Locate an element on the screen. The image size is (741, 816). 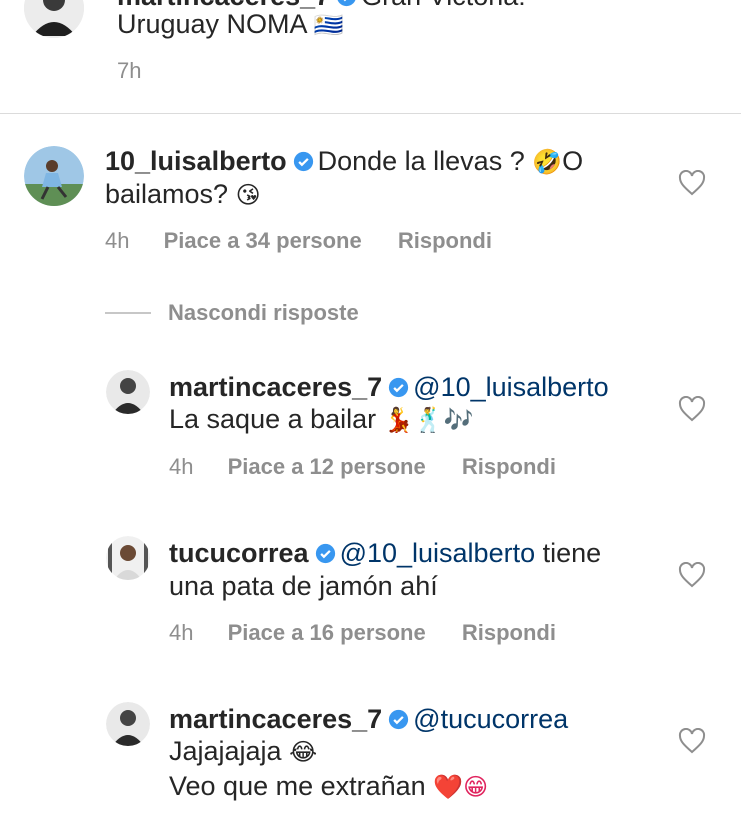
comment-text-line2: bailamos? 😘 is located at coordinates (183, 195).